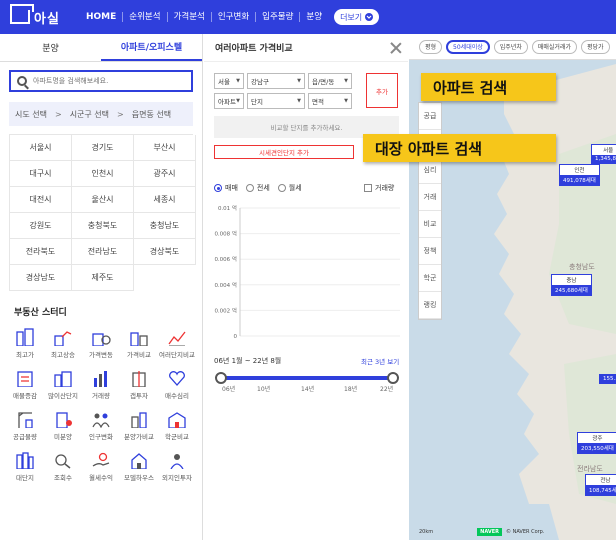 This screenshot has height=540, width=616. What do you see at coordinates (165, 174) in the screenshot?
I see `city-item: 광주시` at bounding box center [165, 174].